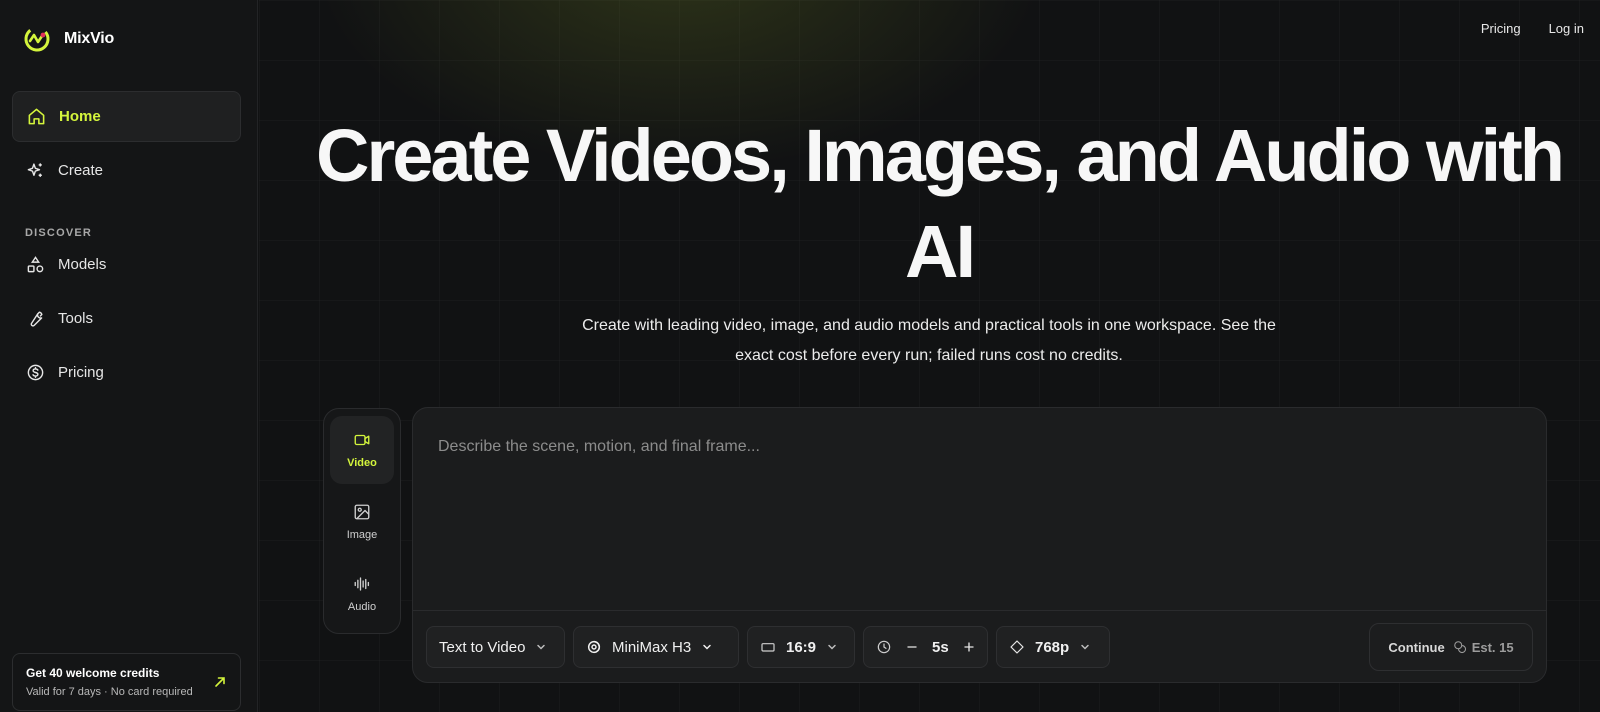 Image resolution: width=1600 pixels, height=712 pixels. I want to click on wrench-icon, so click(36, 319).